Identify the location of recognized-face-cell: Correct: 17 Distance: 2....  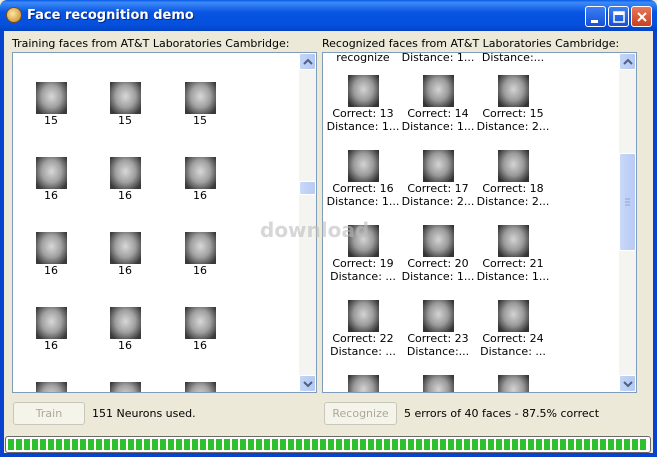
(438, 179).